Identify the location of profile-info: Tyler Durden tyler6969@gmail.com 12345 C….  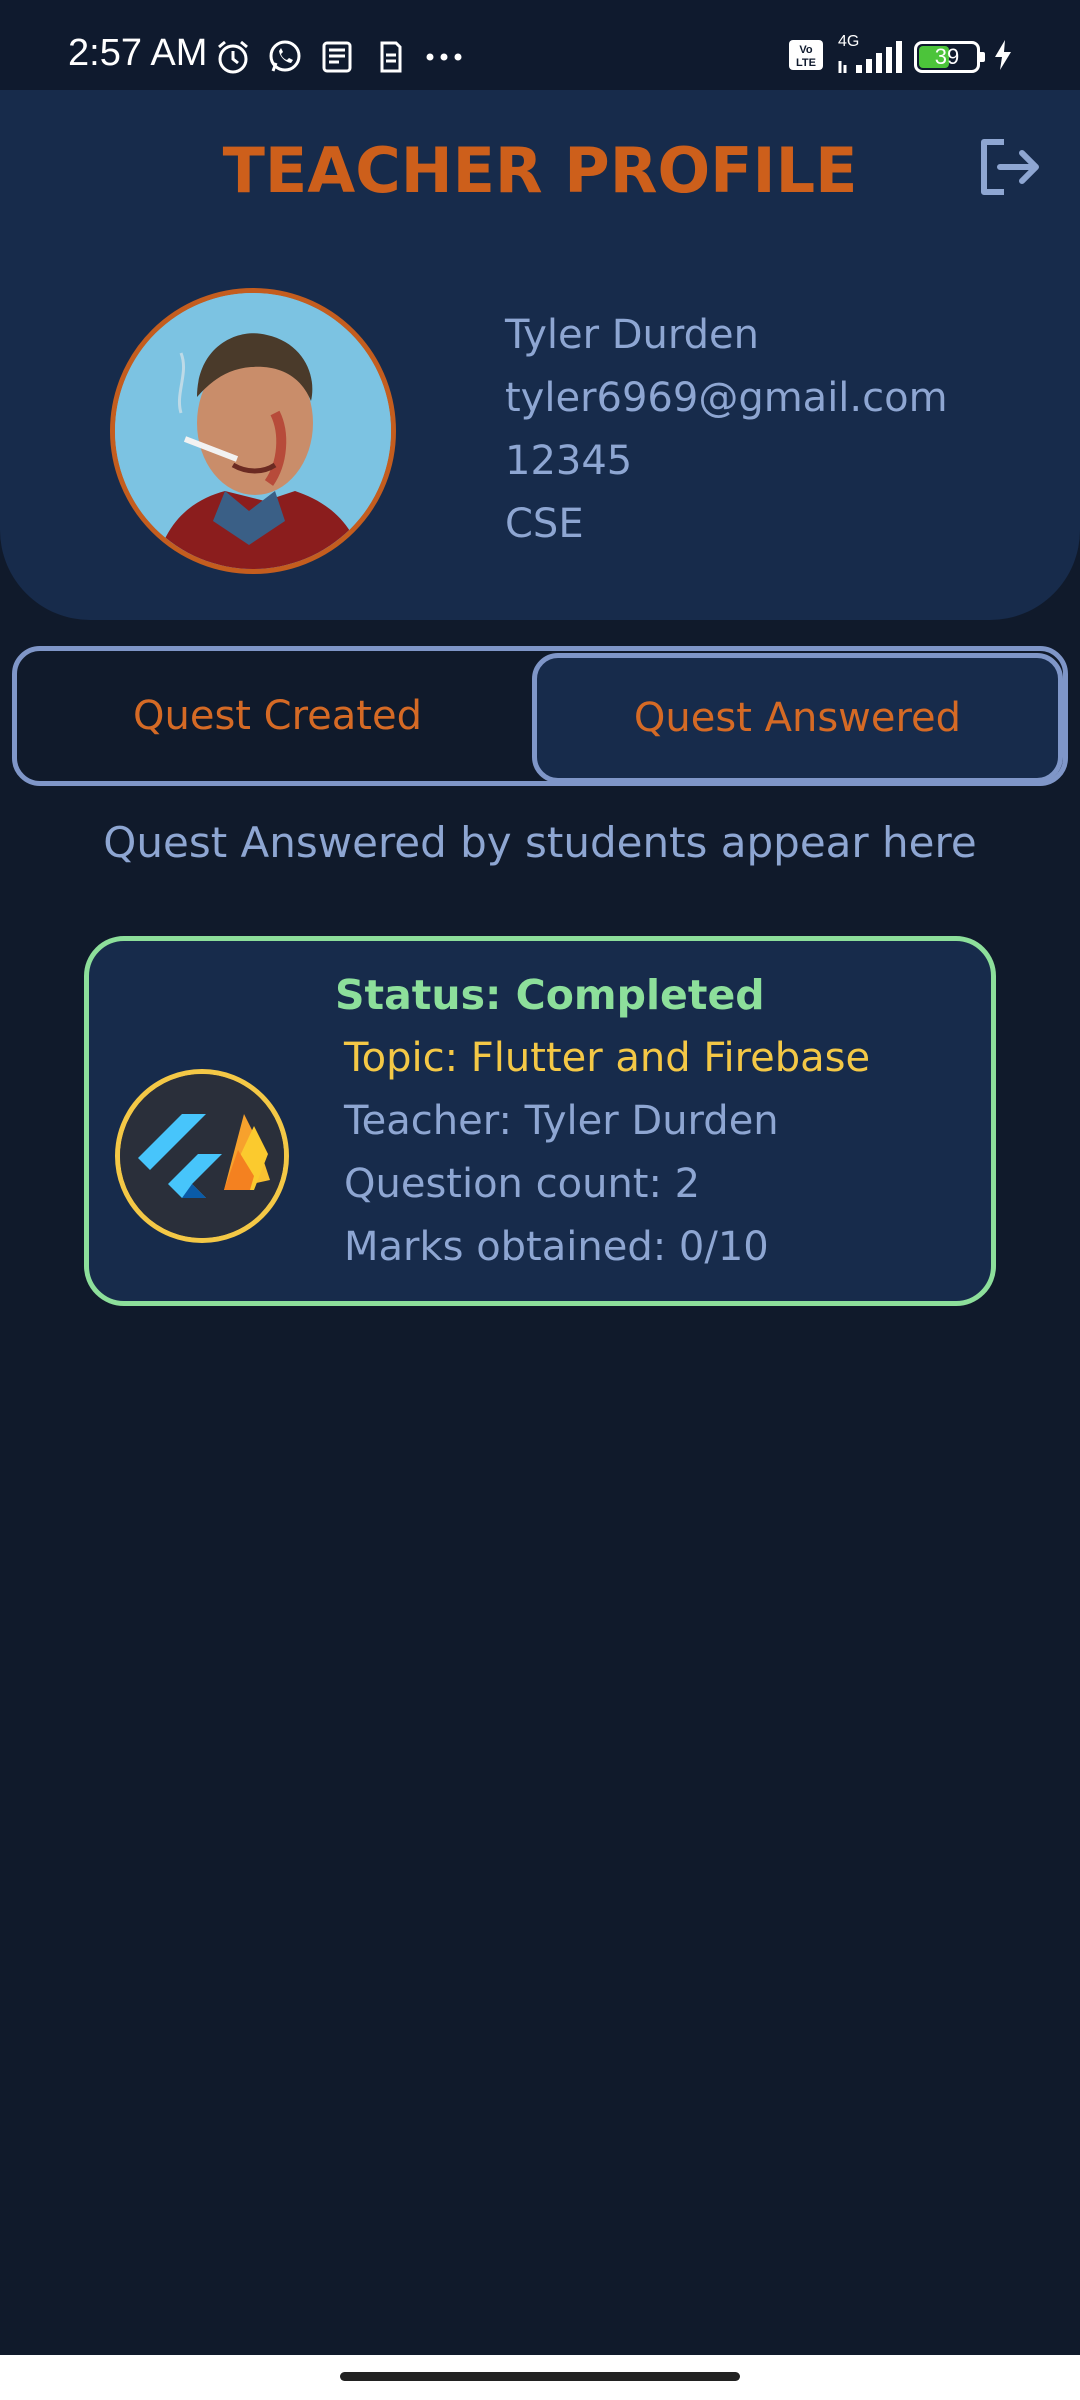
(726, 430).